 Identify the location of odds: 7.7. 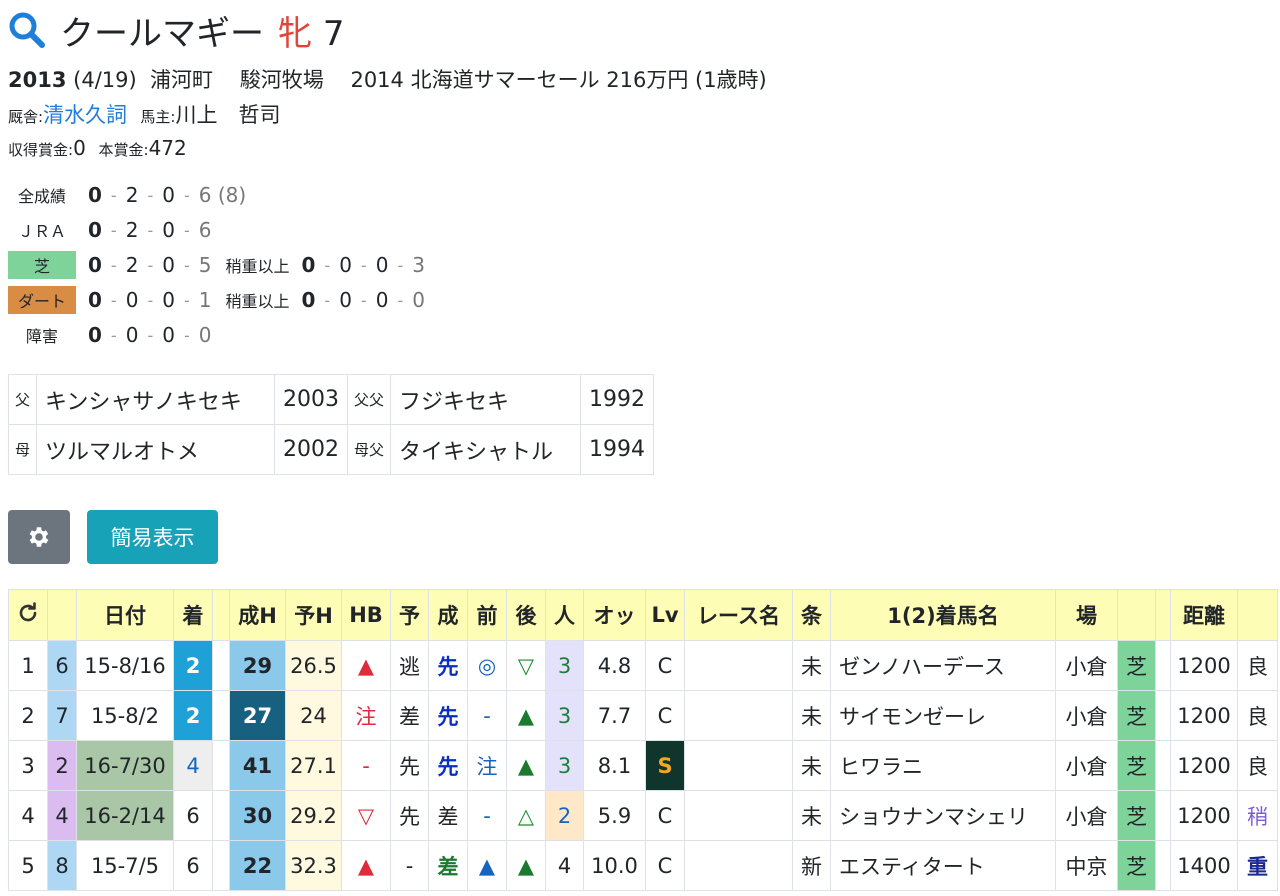
(614, 715).